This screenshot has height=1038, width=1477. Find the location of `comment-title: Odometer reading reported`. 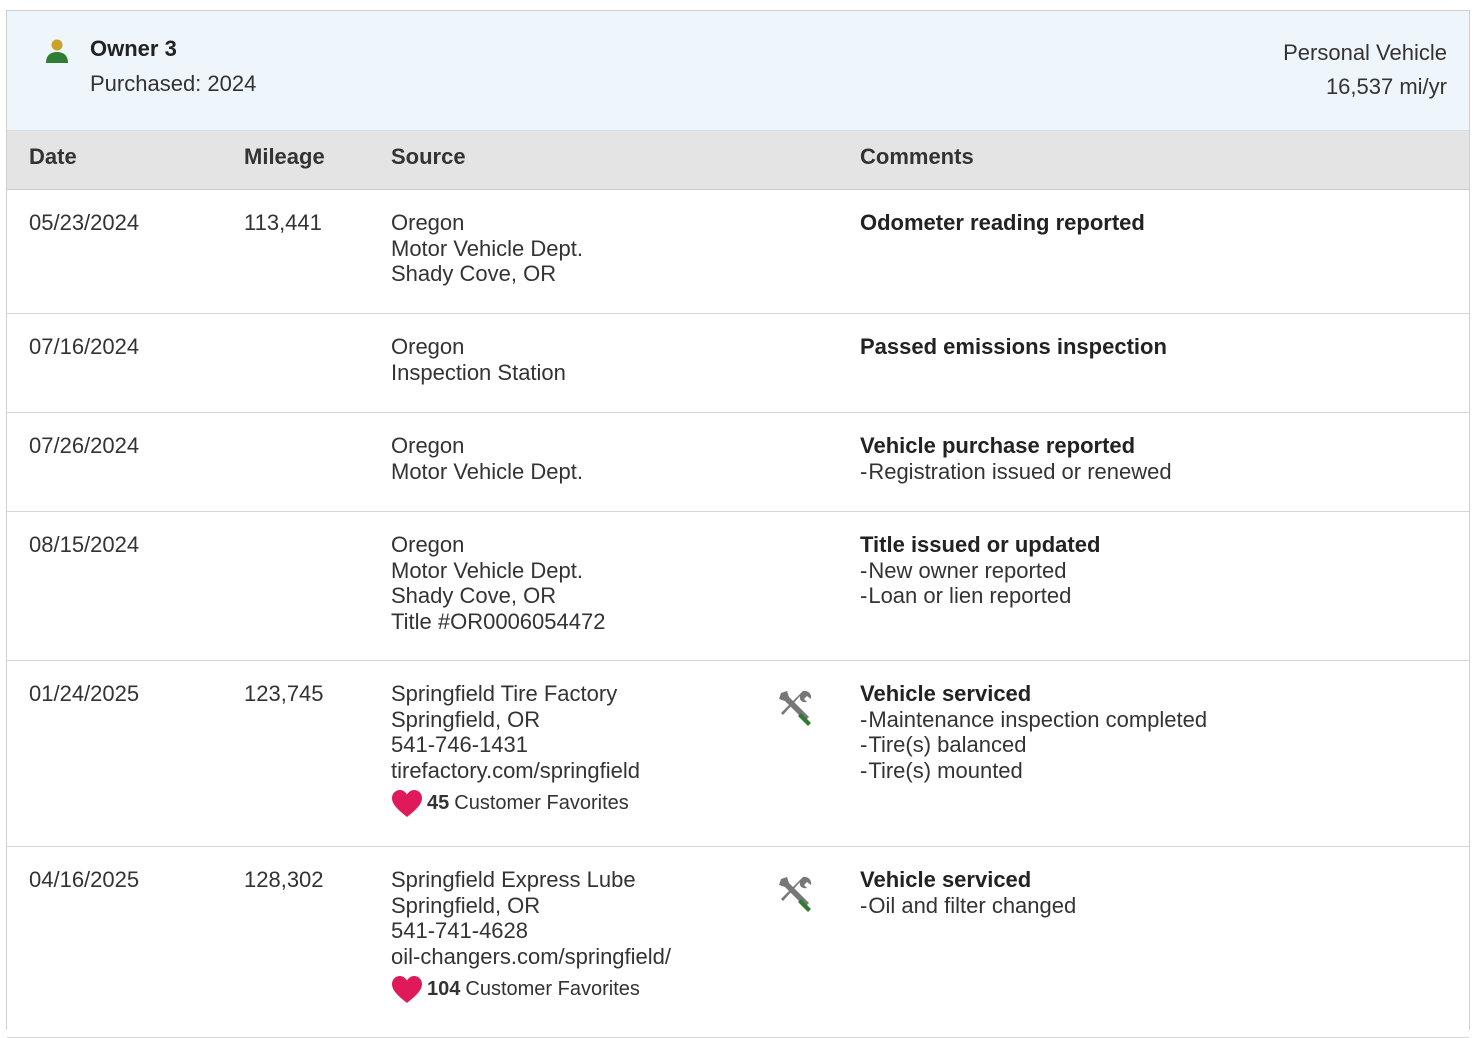

comment-title: Odometer reading reported is located at coordinates (1002, 222).